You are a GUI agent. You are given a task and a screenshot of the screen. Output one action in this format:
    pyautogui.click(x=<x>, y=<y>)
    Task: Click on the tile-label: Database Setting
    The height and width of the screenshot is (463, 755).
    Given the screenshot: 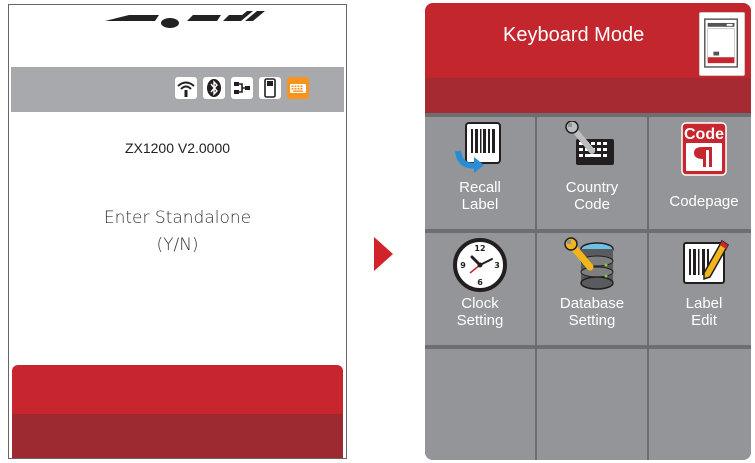 What is the action you would take?
    pyautogui.click(x=592, y=312)
    